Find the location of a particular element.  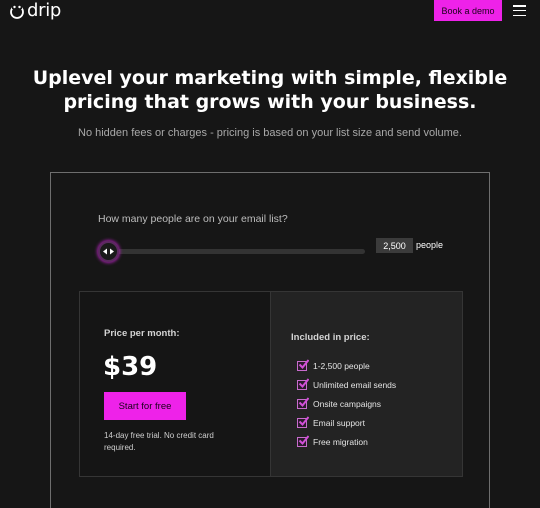

feature-label: Free migration is located at coordinates (340, 441).